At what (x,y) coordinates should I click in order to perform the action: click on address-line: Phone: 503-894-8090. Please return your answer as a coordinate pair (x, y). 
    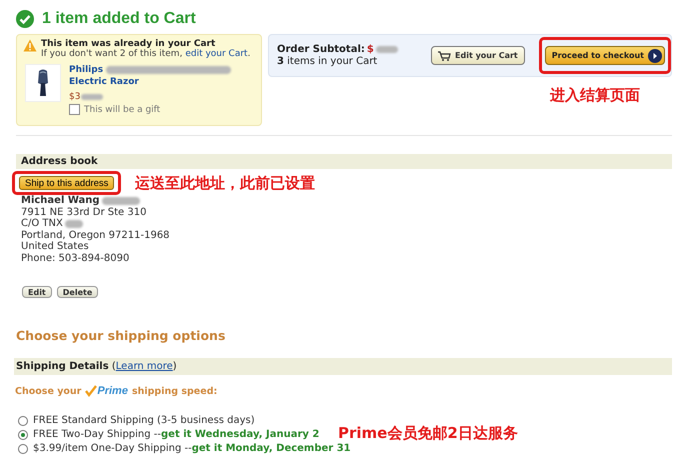
    Looking at the image, I should click on (75, 258).